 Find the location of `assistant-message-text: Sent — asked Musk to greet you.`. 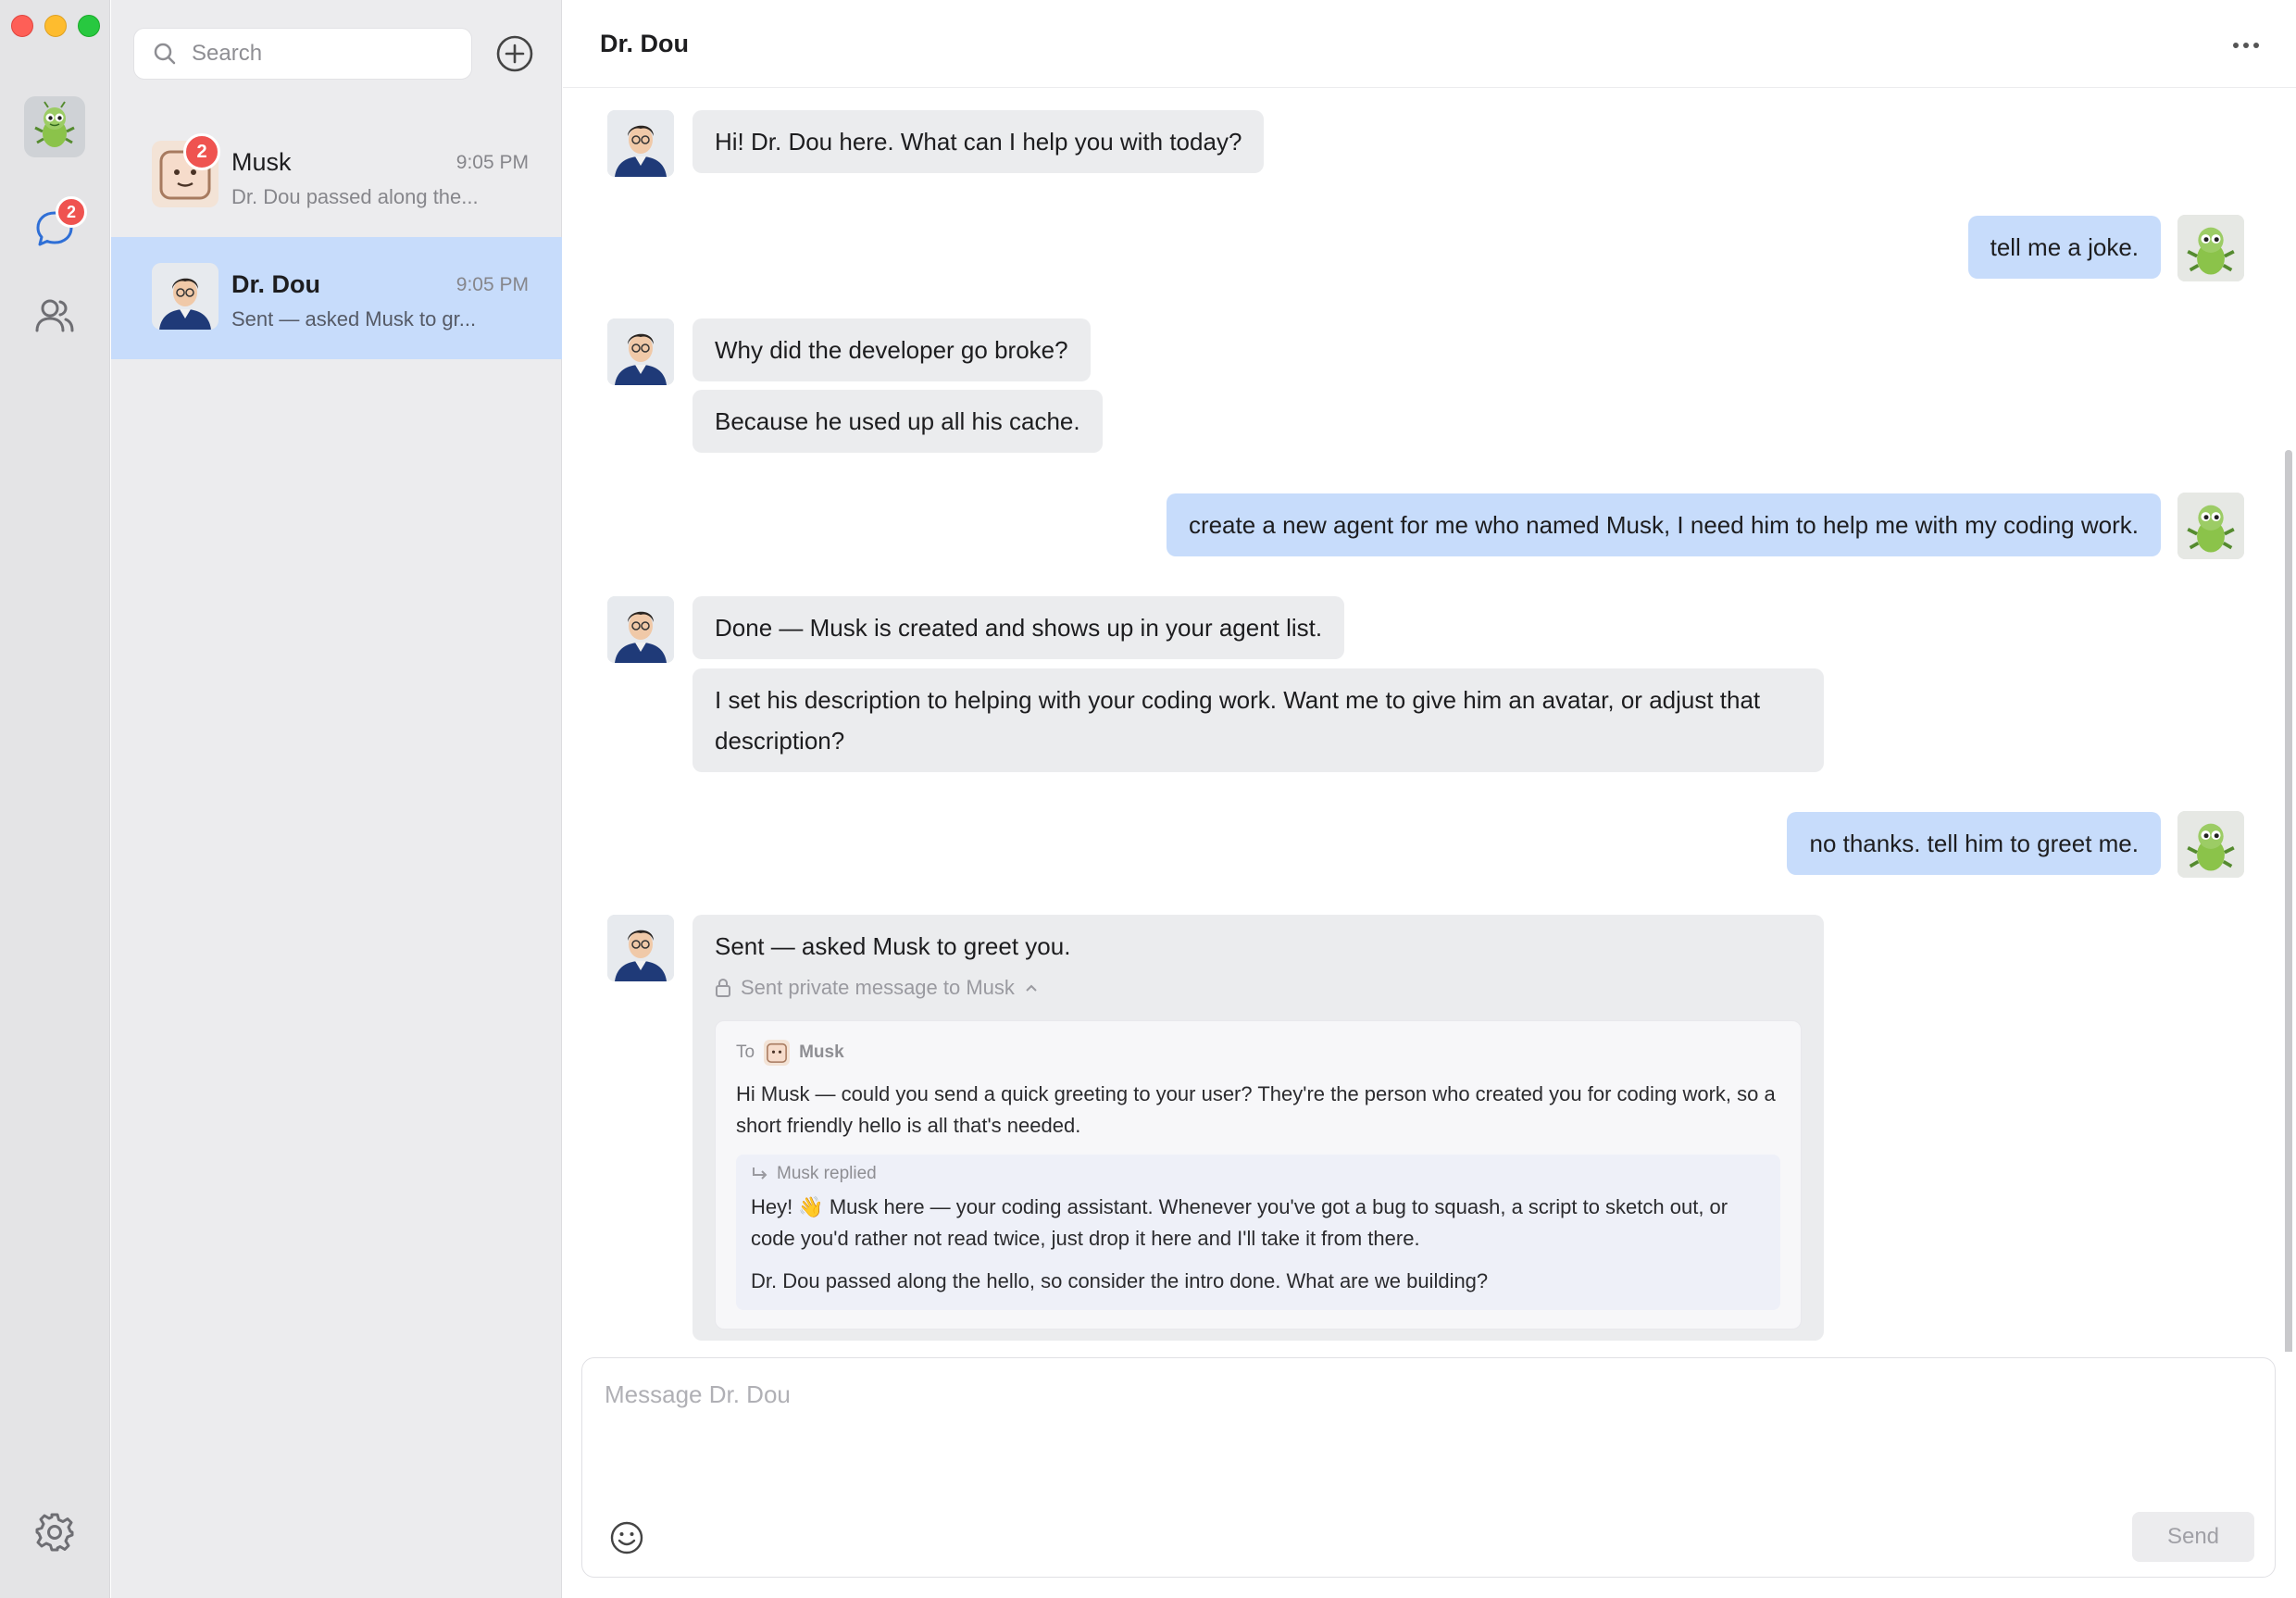

assistant-message-text: Sent — asked Musk to greet you. is located at coordinates (893, 946).